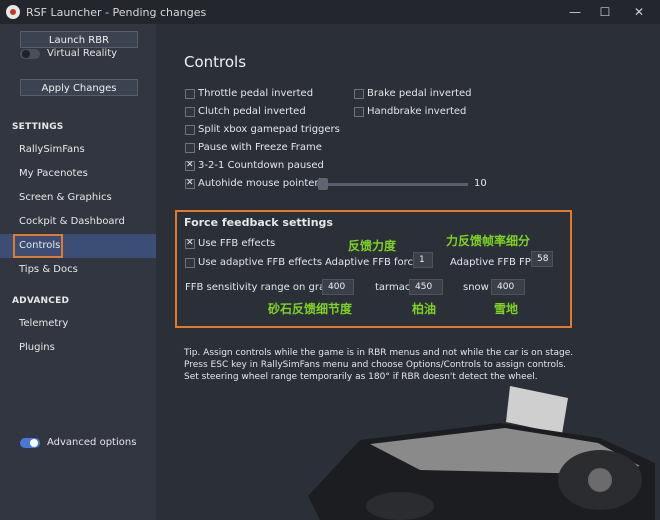 The width and height of the screenshot is (660, 520). What do you see at coordinates (423, 260) in the screenshot?
I see `adaptive-force-input: 1` at bounding box center [423, 260].